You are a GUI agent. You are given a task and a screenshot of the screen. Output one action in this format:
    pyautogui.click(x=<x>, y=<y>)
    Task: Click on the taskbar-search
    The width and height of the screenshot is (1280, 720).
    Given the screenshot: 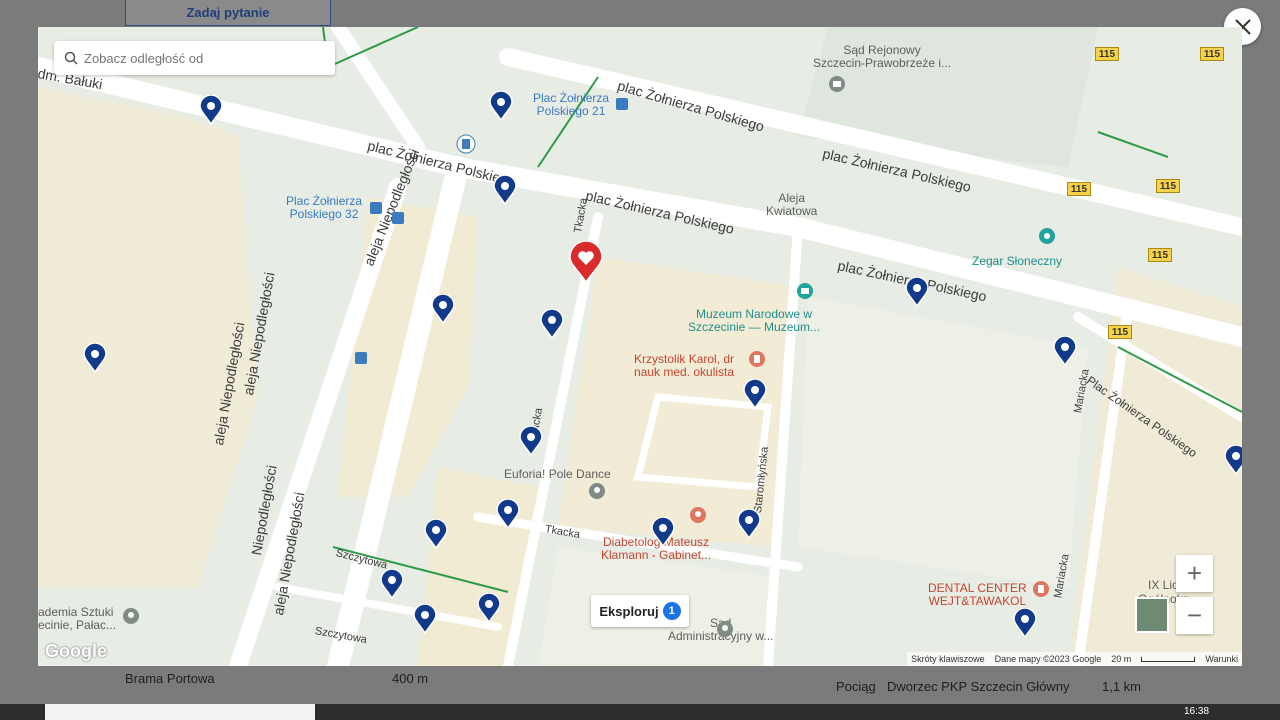 What is the action you would take?
    pyautogui.click(x=180, y=712)
    